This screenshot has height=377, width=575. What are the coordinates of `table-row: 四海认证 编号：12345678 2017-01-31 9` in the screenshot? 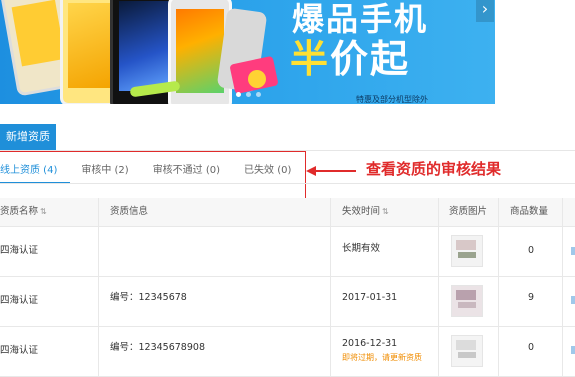 It's located at (287, 301).